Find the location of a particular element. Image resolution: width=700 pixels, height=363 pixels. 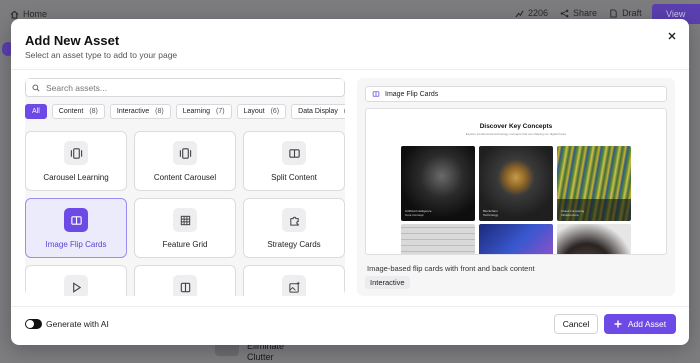

search-input is located at coordinates (186, 87).